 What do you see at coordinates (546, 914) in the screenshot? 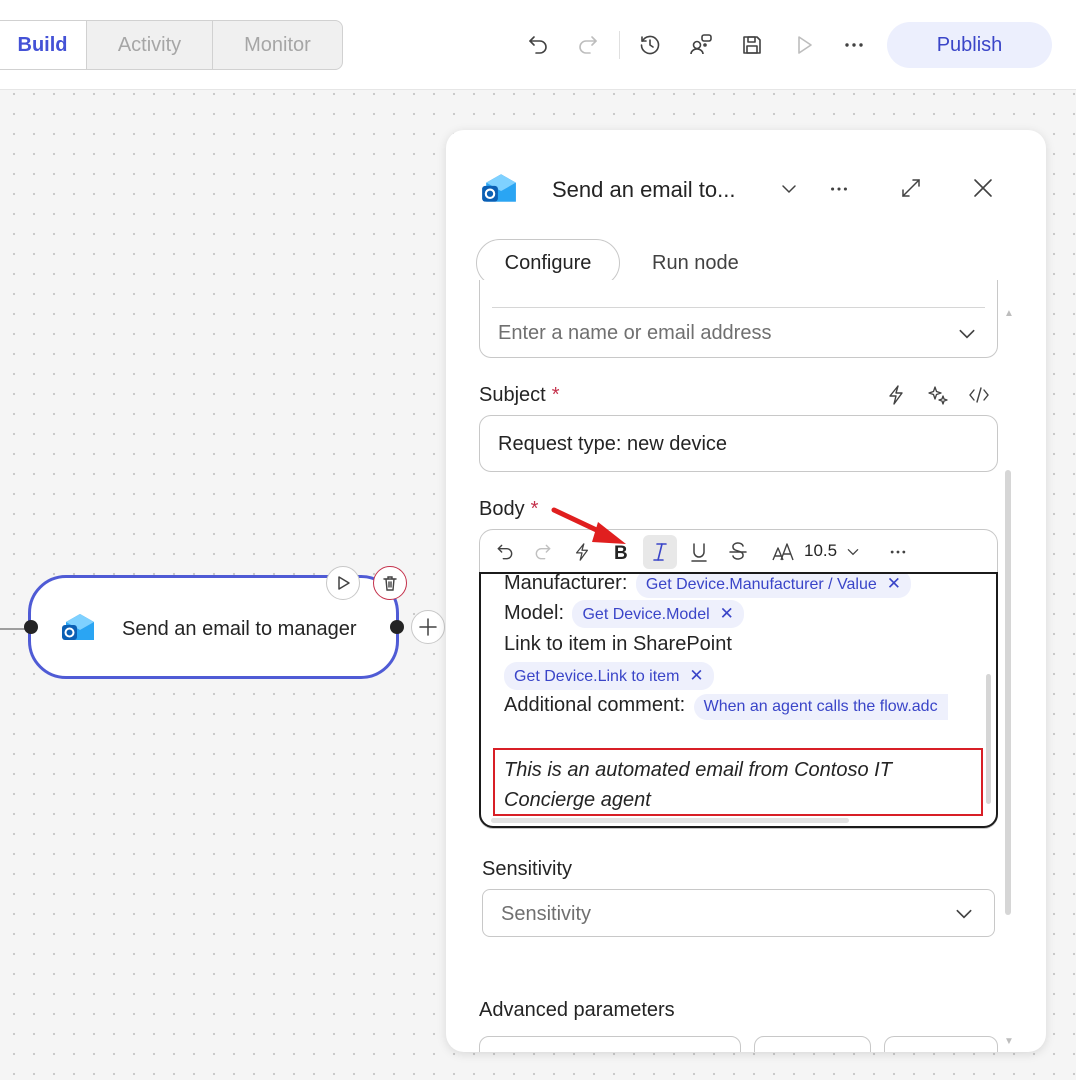
I see `sensitivity-placeholder: Sensitivity` at bounding box center [546, 914].